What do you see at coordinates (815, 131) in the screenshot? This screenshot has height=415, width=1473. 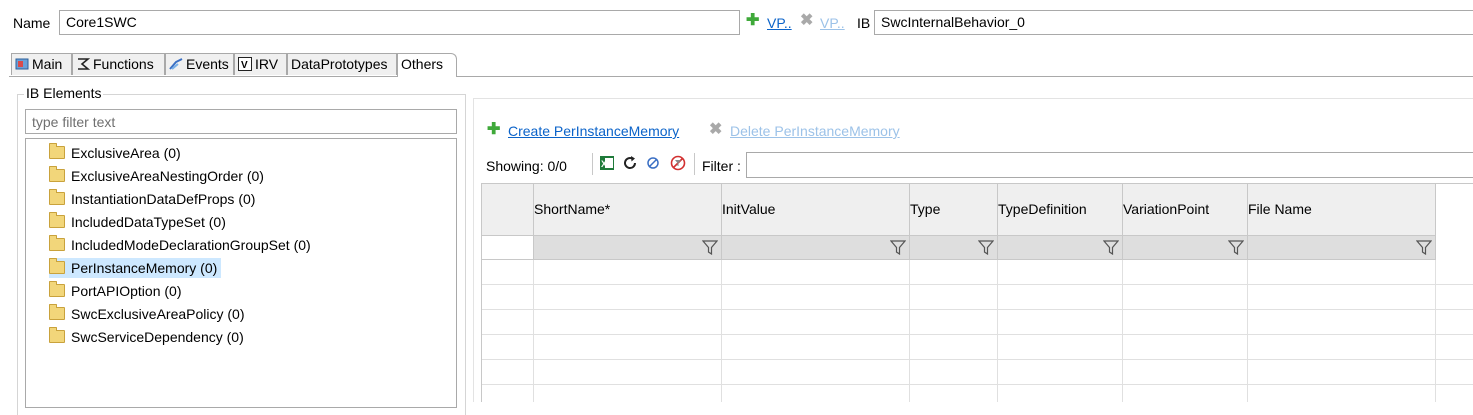 I see `delete-perinstancememory-link: Delete PerInstanceMemory` at bounding box center [815, 131].